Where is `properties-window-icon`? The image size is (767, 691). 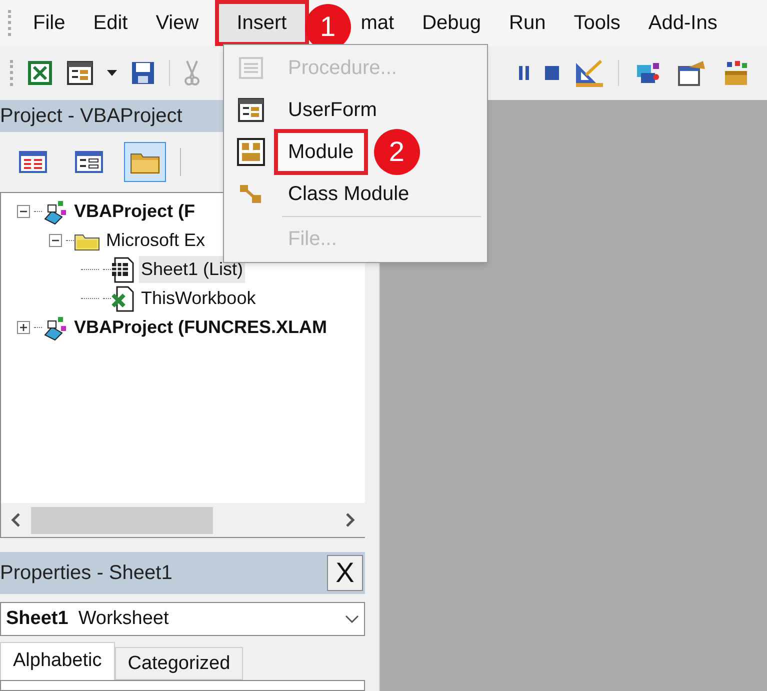
properties-window-icon is located at coordinates (692, 73).